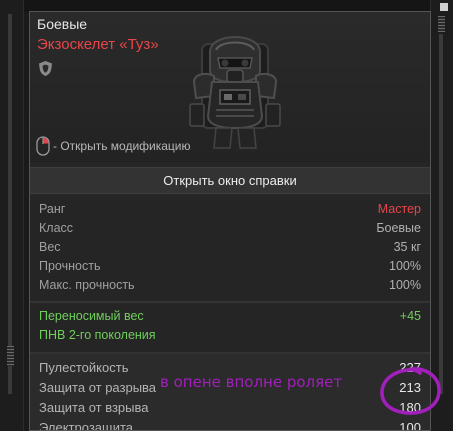  What do you see at coordinates (235, 92) in the screenshot?
I see `exoskeleton-armor-icon` at bounding box center [235, 92].